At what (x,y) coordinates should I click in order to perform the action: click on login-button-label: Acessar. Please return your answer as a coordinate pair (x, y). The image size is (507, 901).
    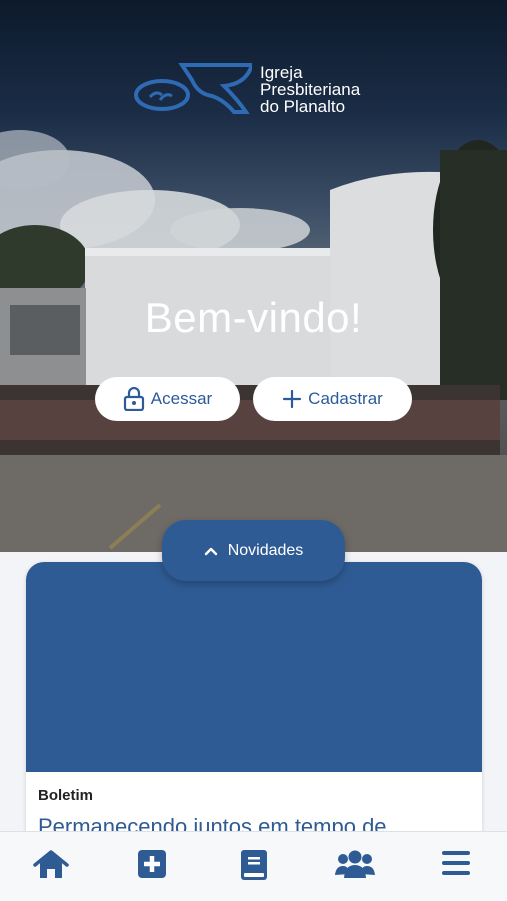
    Looking at the image, I should click on (181, 398).